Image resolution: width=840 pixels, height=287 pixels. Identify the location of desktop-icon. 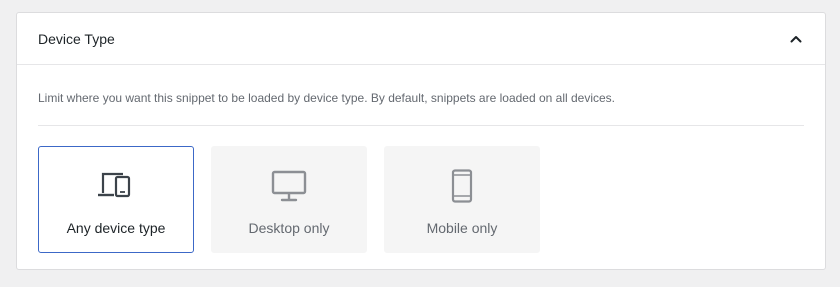
(289, 186).